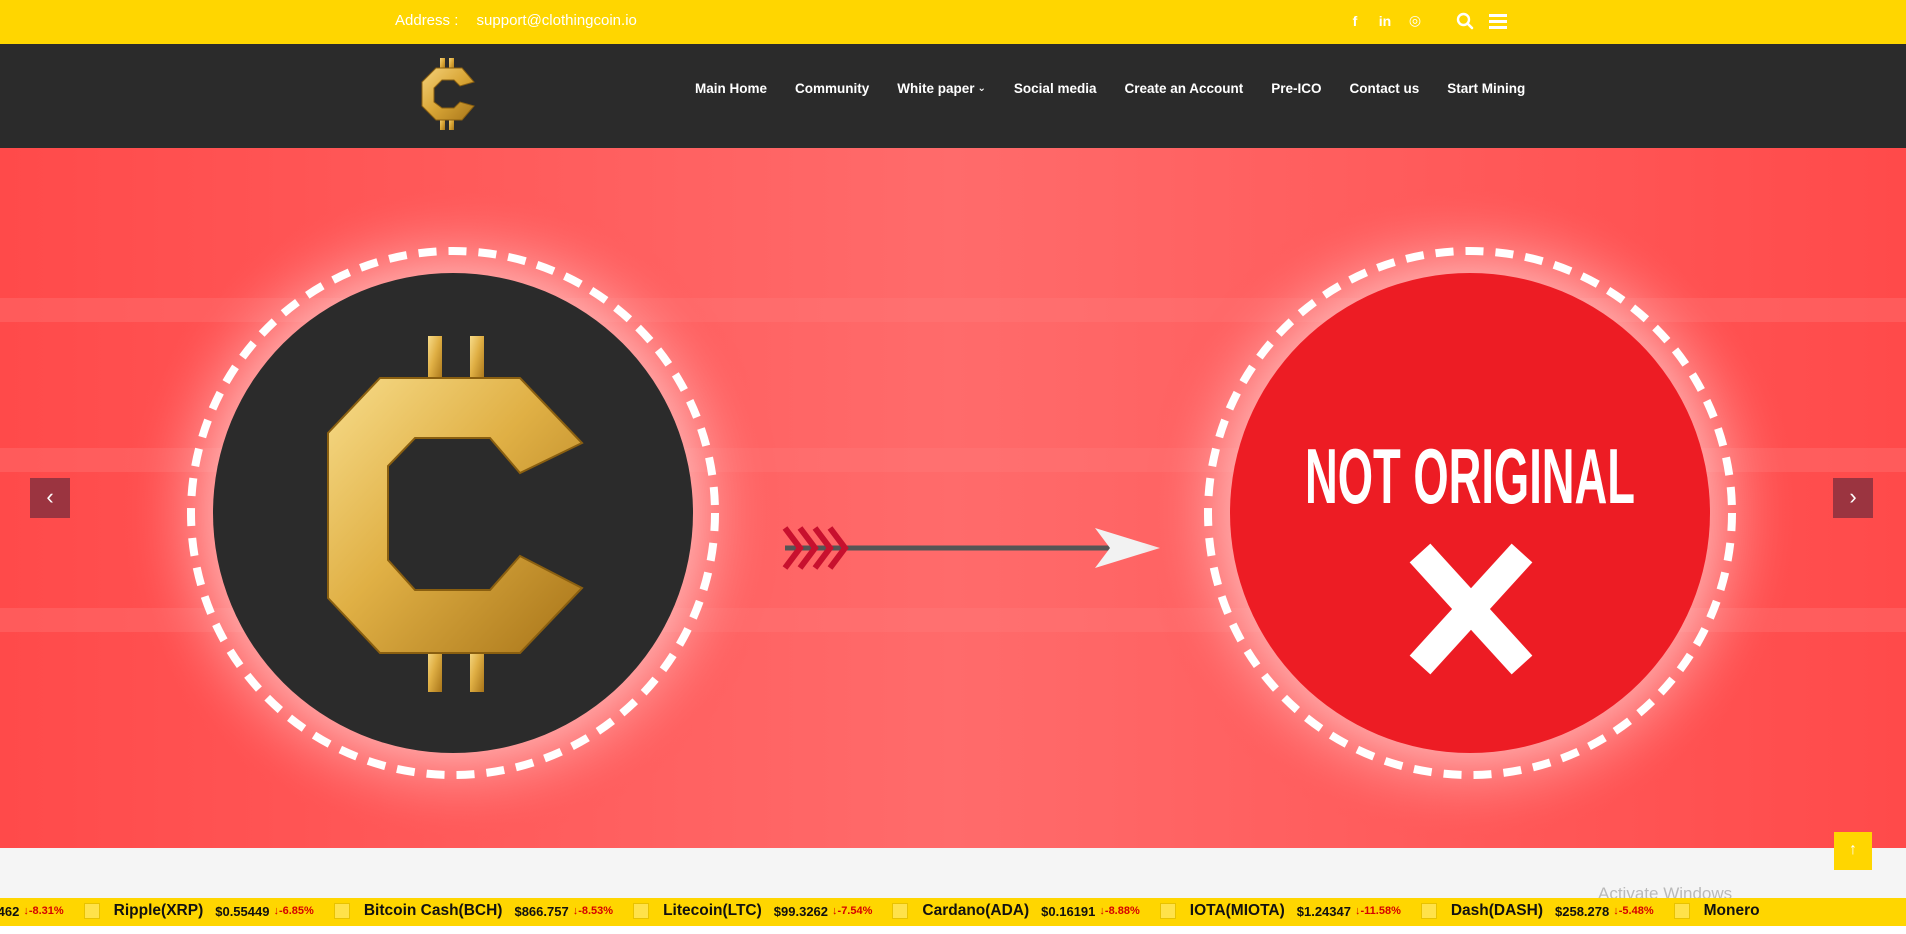  I want to click on ticker-coin-name: Ripple(XRP), so click(158, 910).